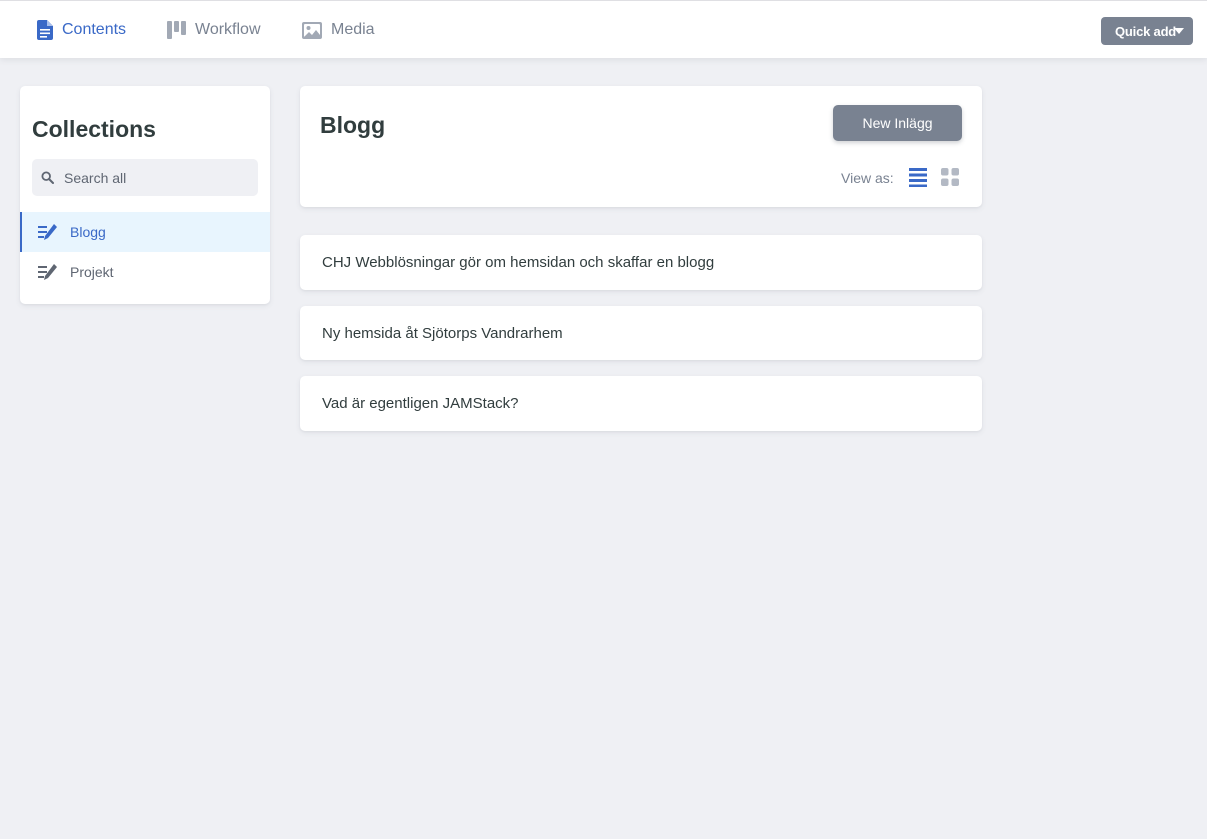 The height and width of the screenshot is (839, 1207). I want to click on nav-tab-label: Media, so click(353, 29).